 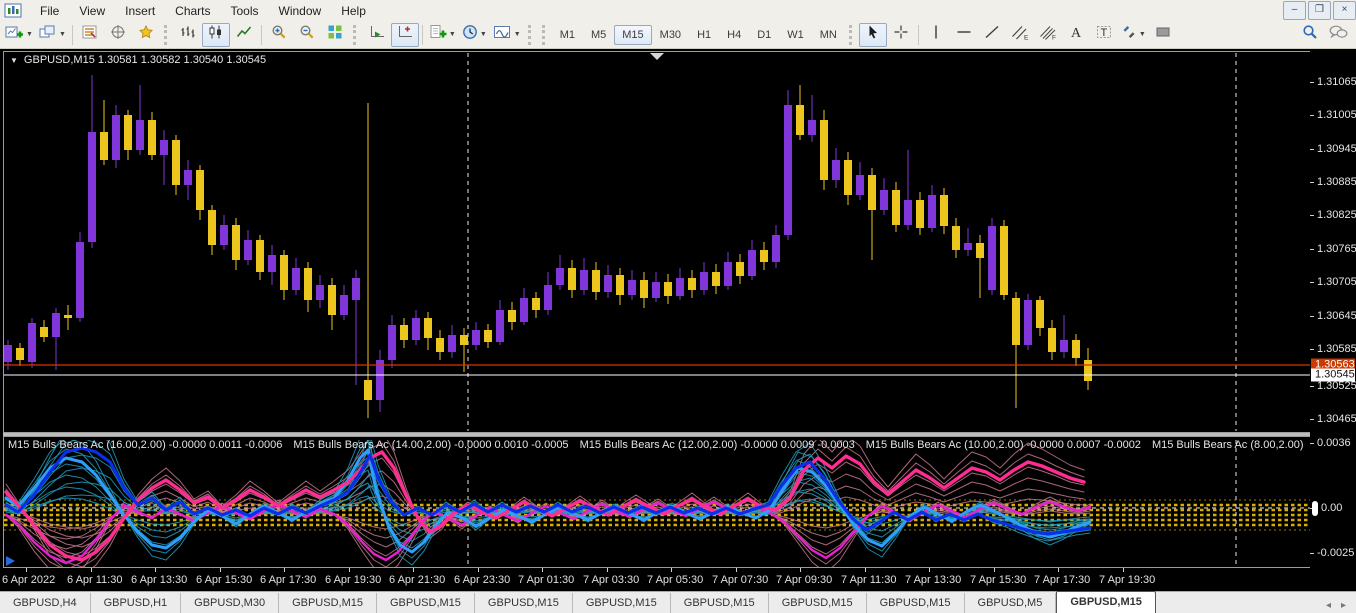 What do you see at coordinates (622, 603) in the screenshot?
I see `chart-tab-7: GBPUSD,M15` at bounding box center [622, 603].